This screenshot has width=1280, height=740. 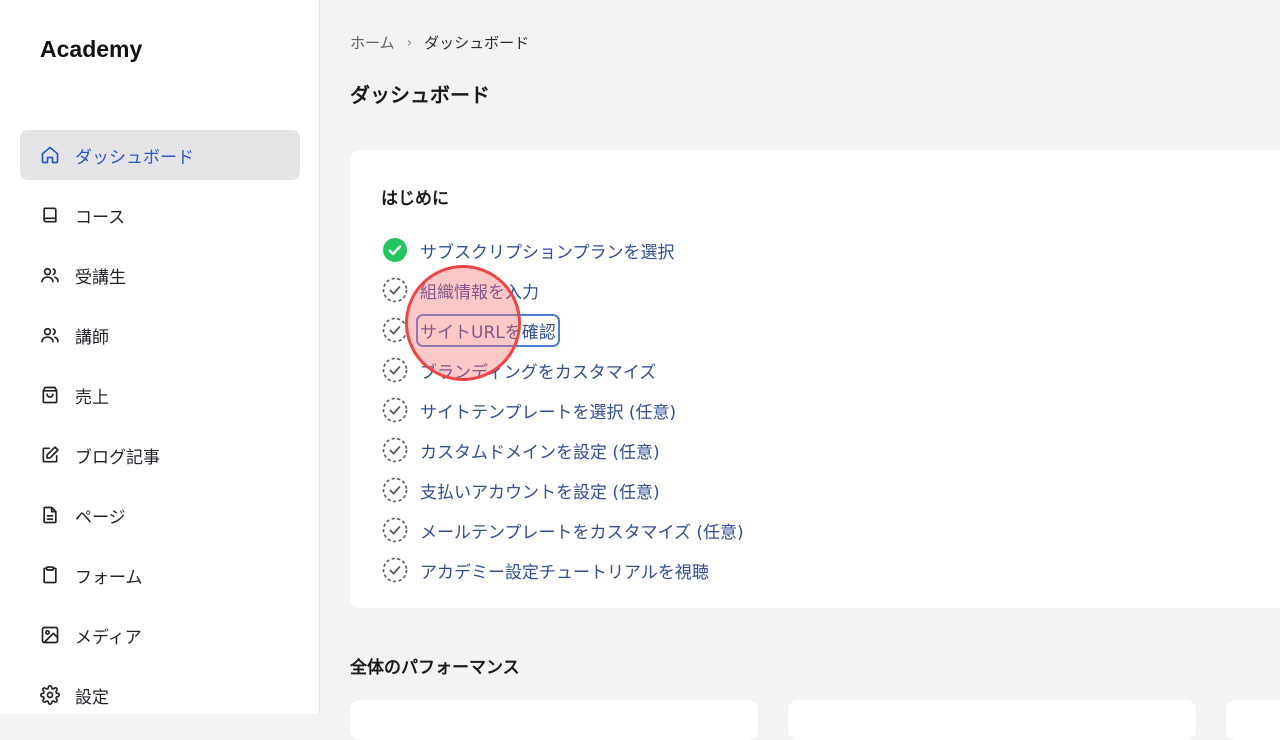 What do you see at coordinates (415, 199) in the screenshot?
I see `getting-started-title: はじめに` at bounding box center [415, 199].